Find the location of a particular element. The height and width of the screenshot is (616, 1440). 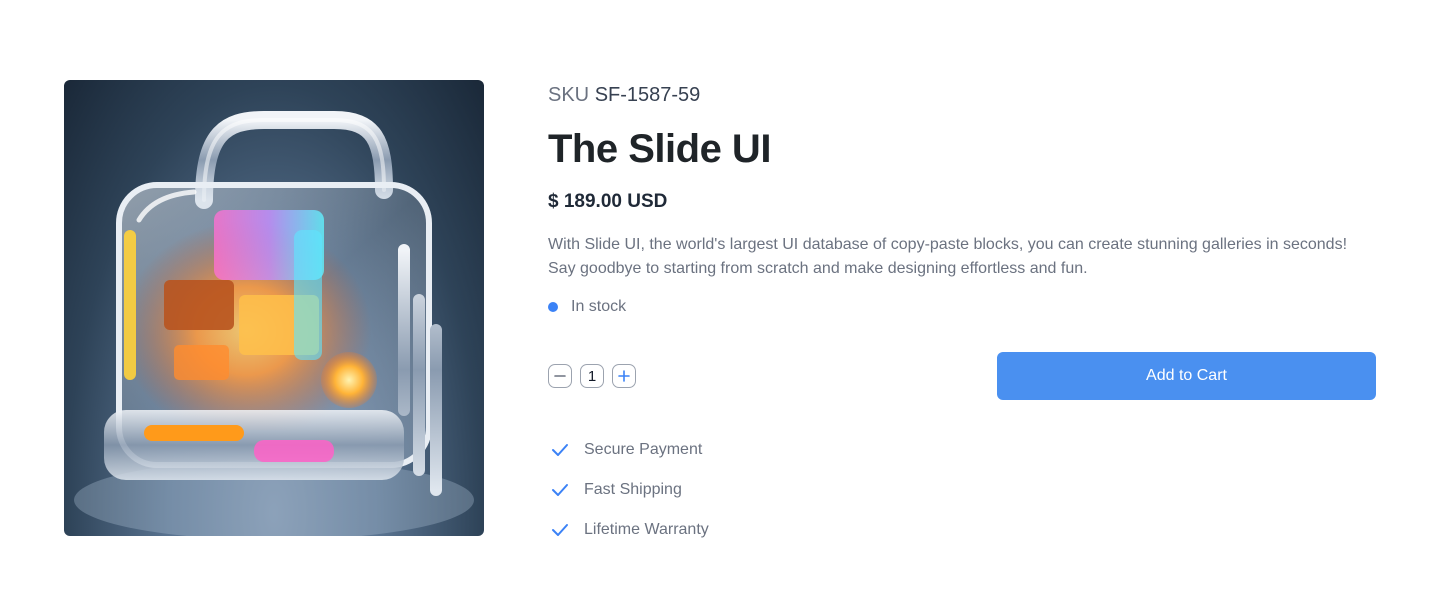

sku-label: SKU is located at coordinates (569, 95).